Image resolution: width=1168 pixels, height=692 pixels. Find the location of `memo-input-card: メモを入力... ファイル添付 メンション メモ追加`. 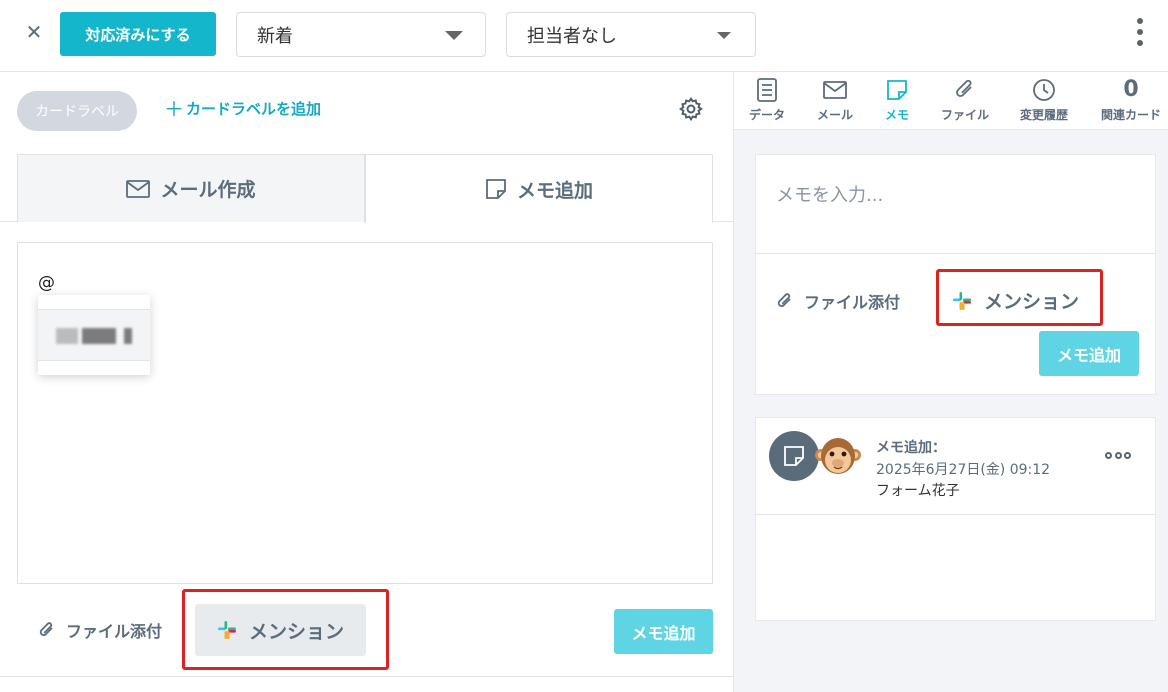

memo-input-card: メモを入力... ファイル添付 メンション メモ追加 is located at coordinates (955, 274).